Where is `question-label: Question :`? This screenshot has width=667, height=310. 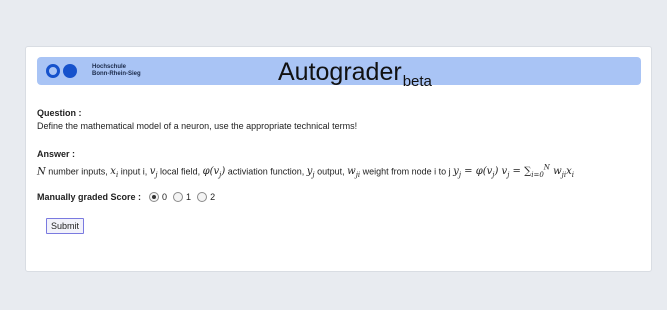 question-label: Question : is located at coordinates (59, 113).